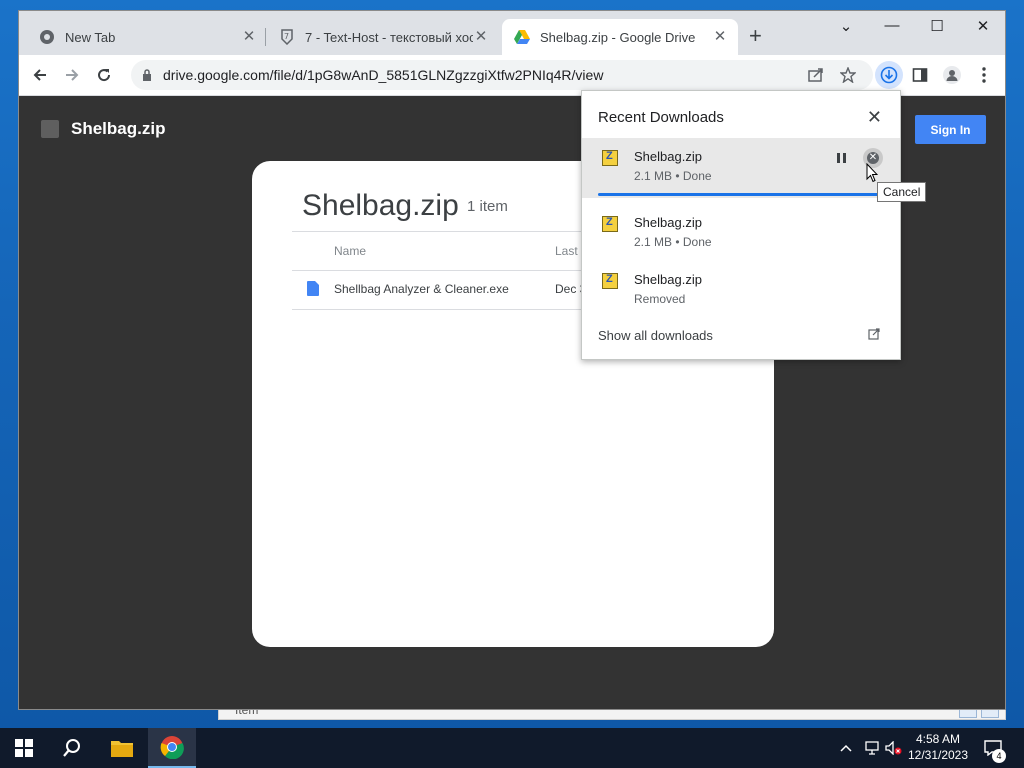 The image size is (1024, 768). I want to click on download-status: Removed, so click(660, 299).